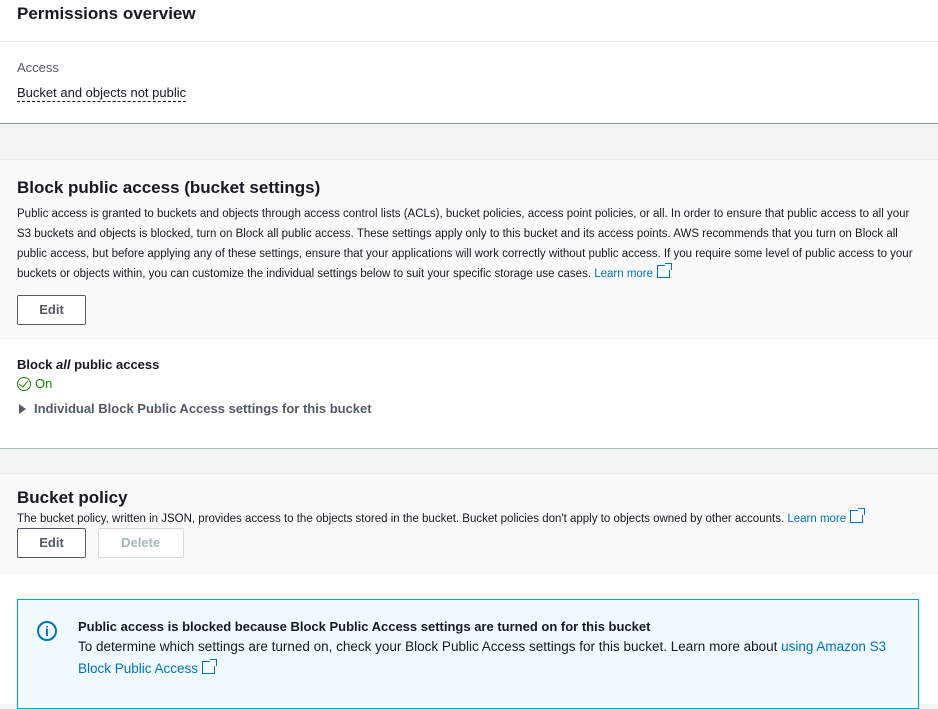 The image size is (938, 709). Describe the element at coordinates (469, 21) in the screenshot. I see `permissions-header: Permissions overview` at that location.